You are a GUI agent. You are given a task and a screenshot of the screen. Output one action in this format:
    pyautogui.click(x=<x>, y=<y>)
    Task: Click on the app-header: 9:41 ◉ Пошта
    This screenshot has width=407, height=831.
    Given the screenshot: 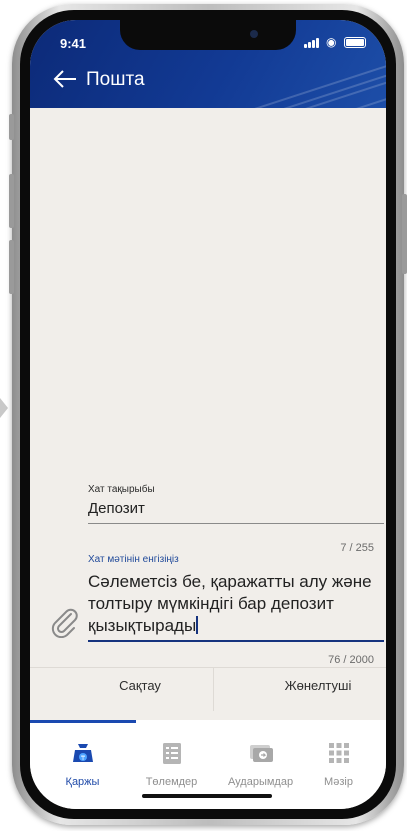 What is the action you would take?
    pyautogui.click(x=208, y=64)
    